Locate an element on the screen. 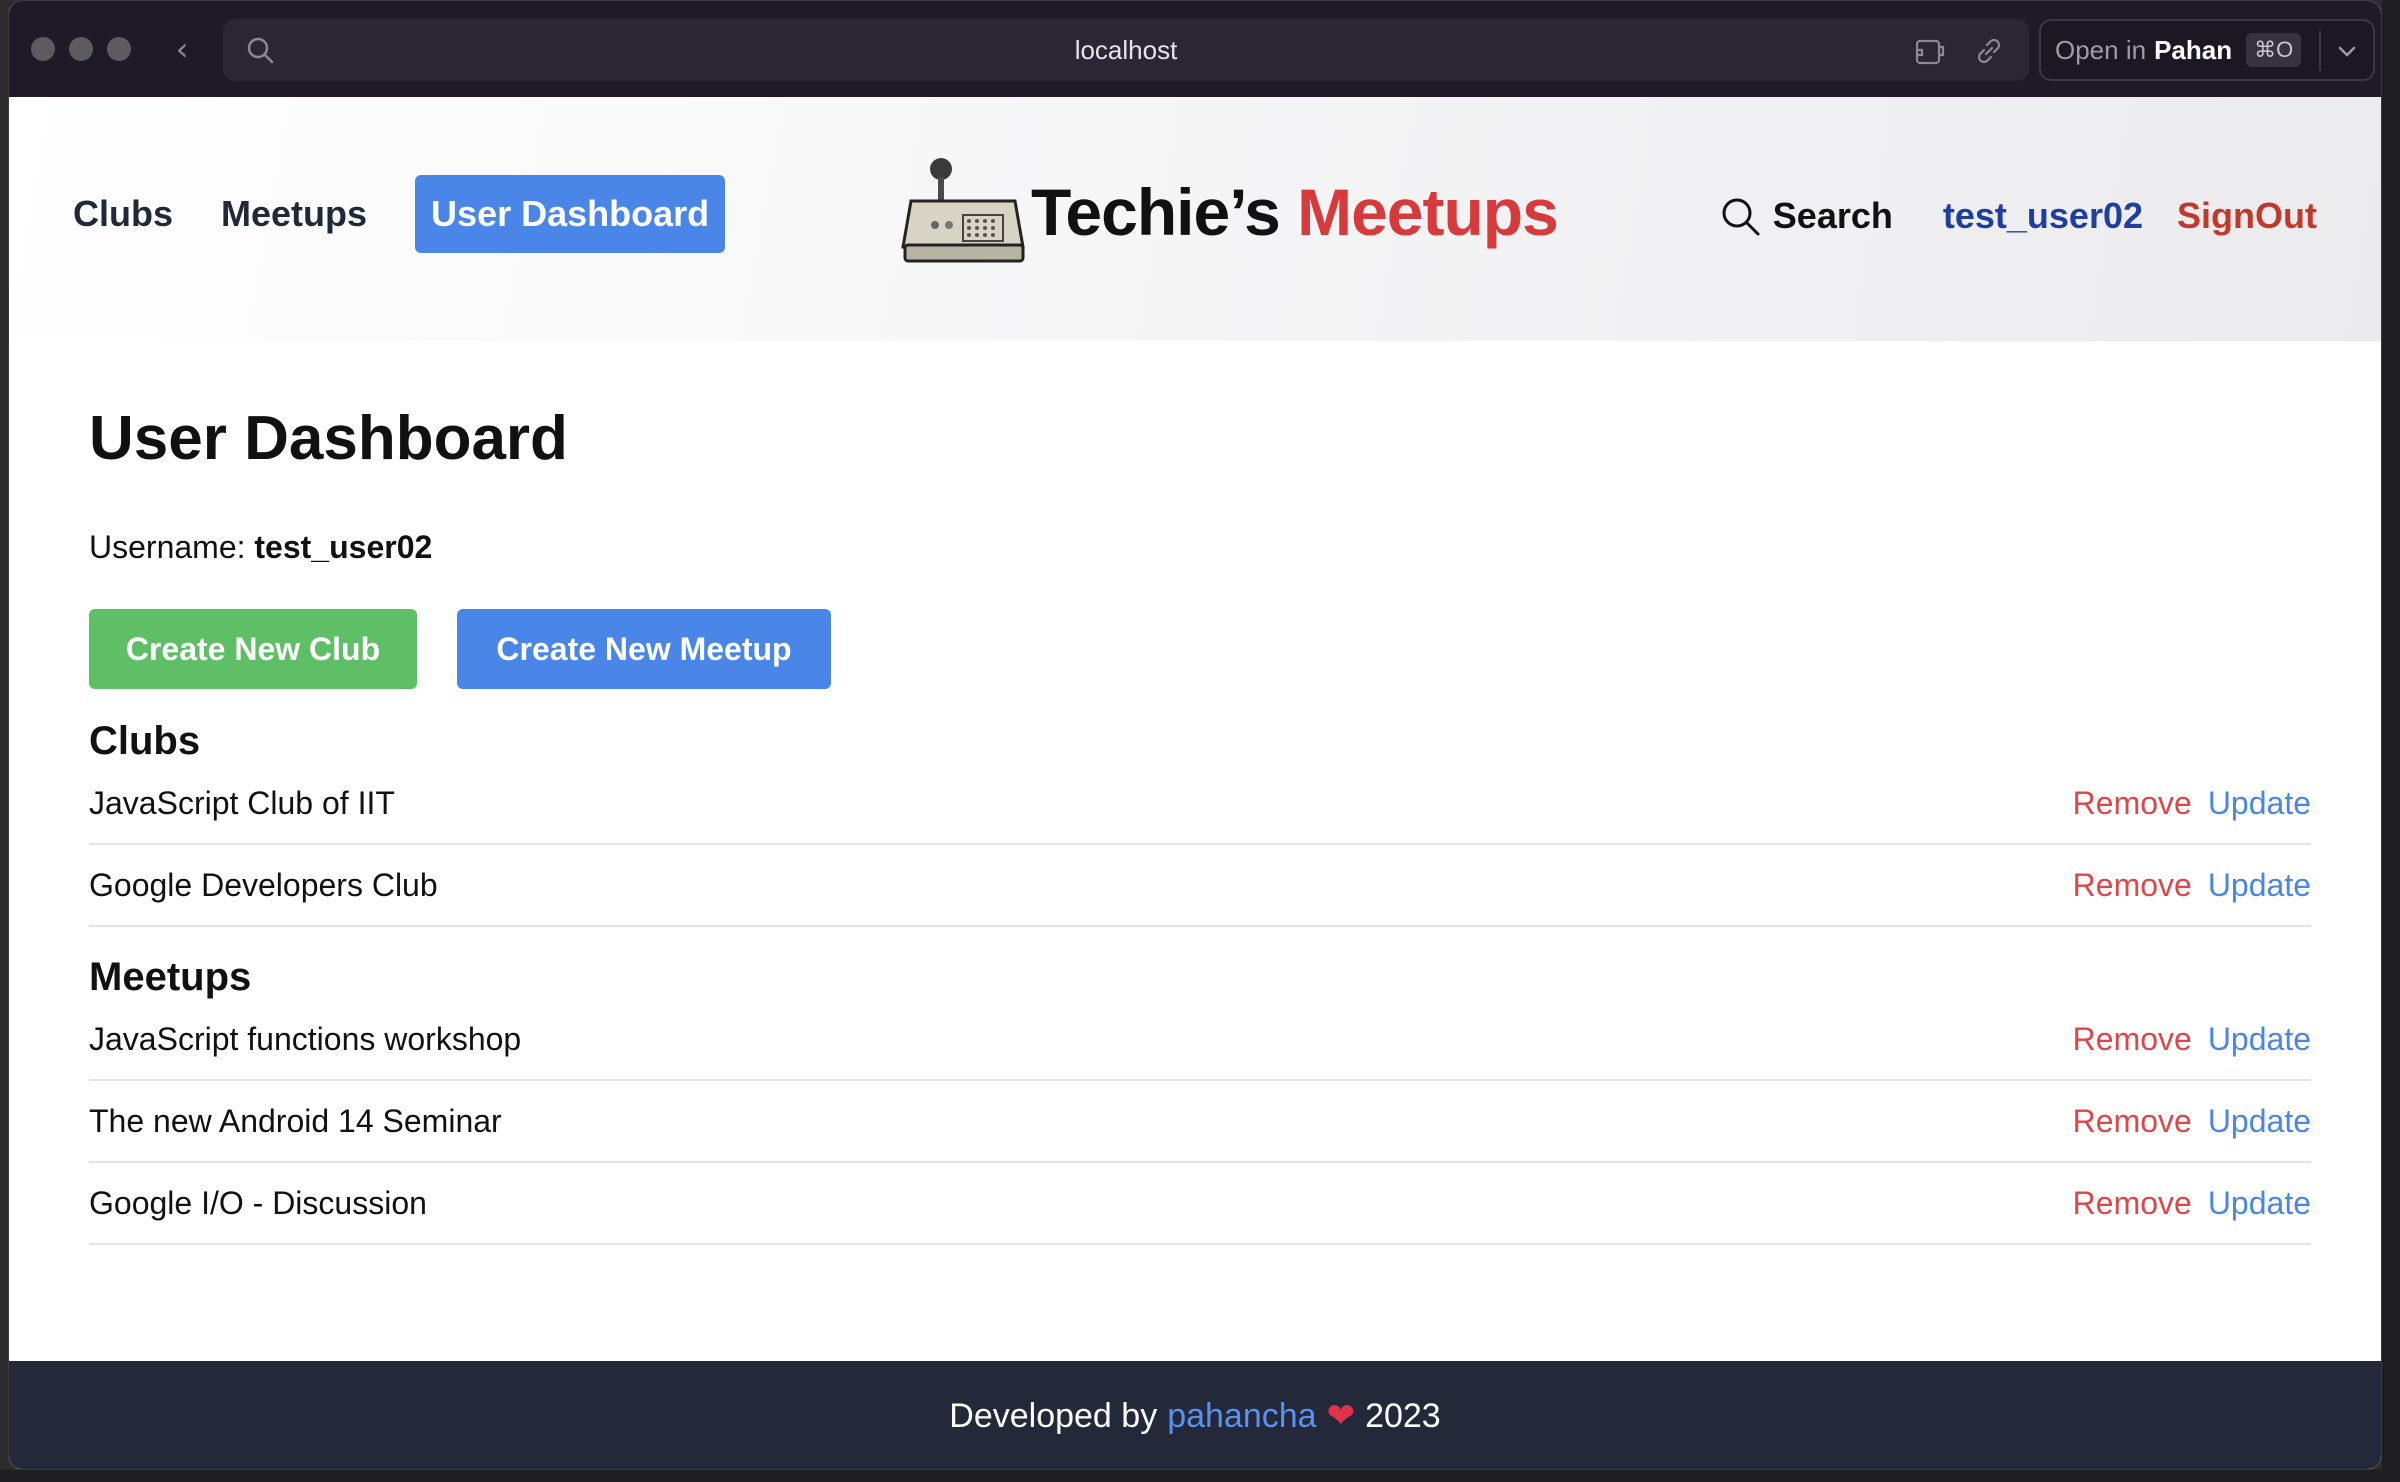 The width and height of the screenshot is (2400, 1482). search-label: Search is located at coordinates (1832, 215).